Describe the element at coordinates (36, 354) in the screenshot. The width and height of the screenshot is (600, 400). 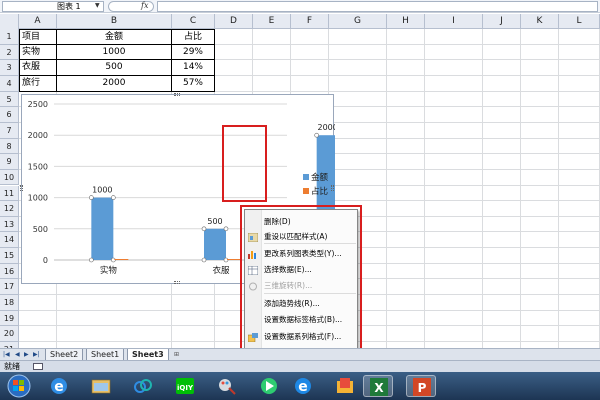
I see `last-sheet-icon: ▶|` at that location.